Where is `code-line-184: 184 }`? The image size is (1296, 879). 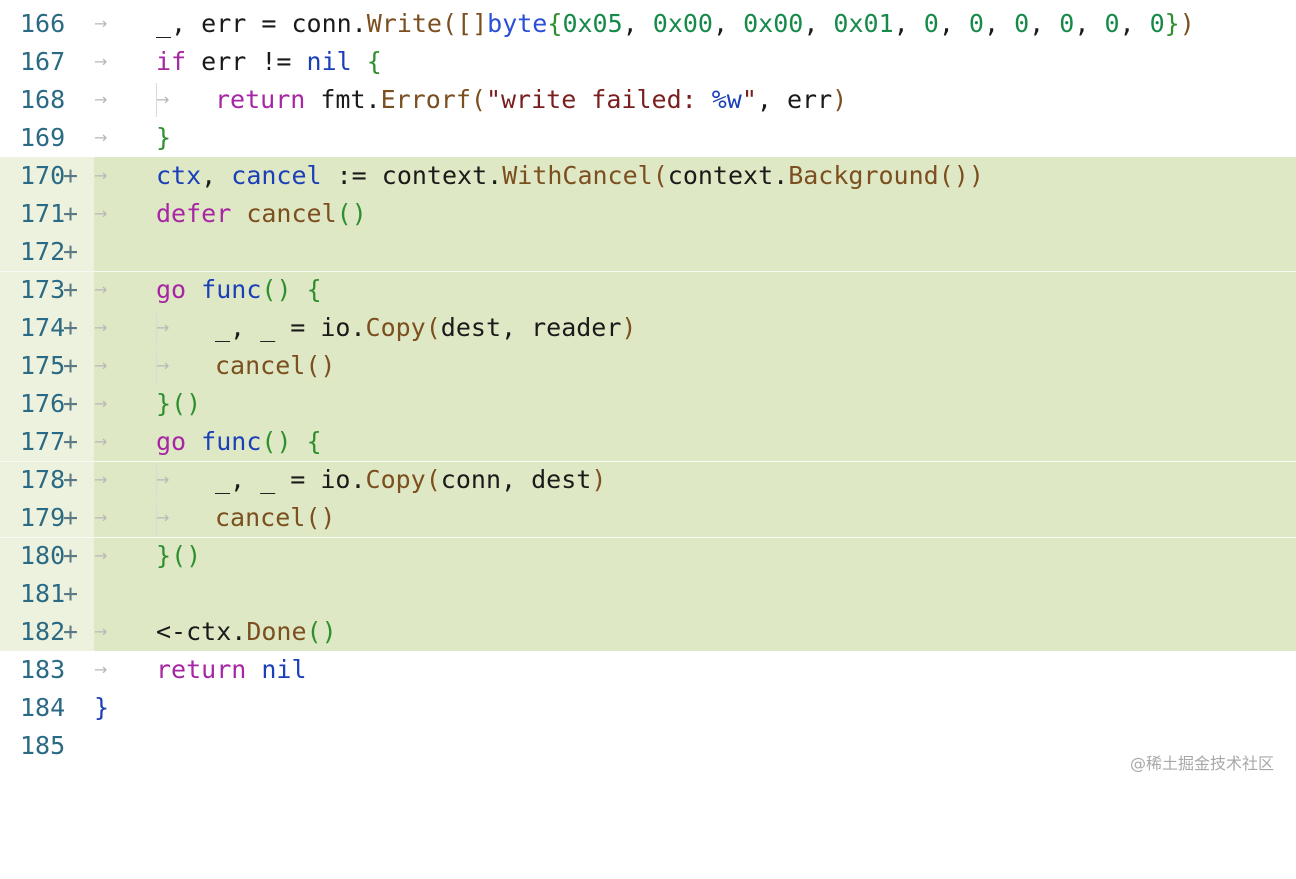
code-line-184: 184 } is located at coordinates (648, 708).